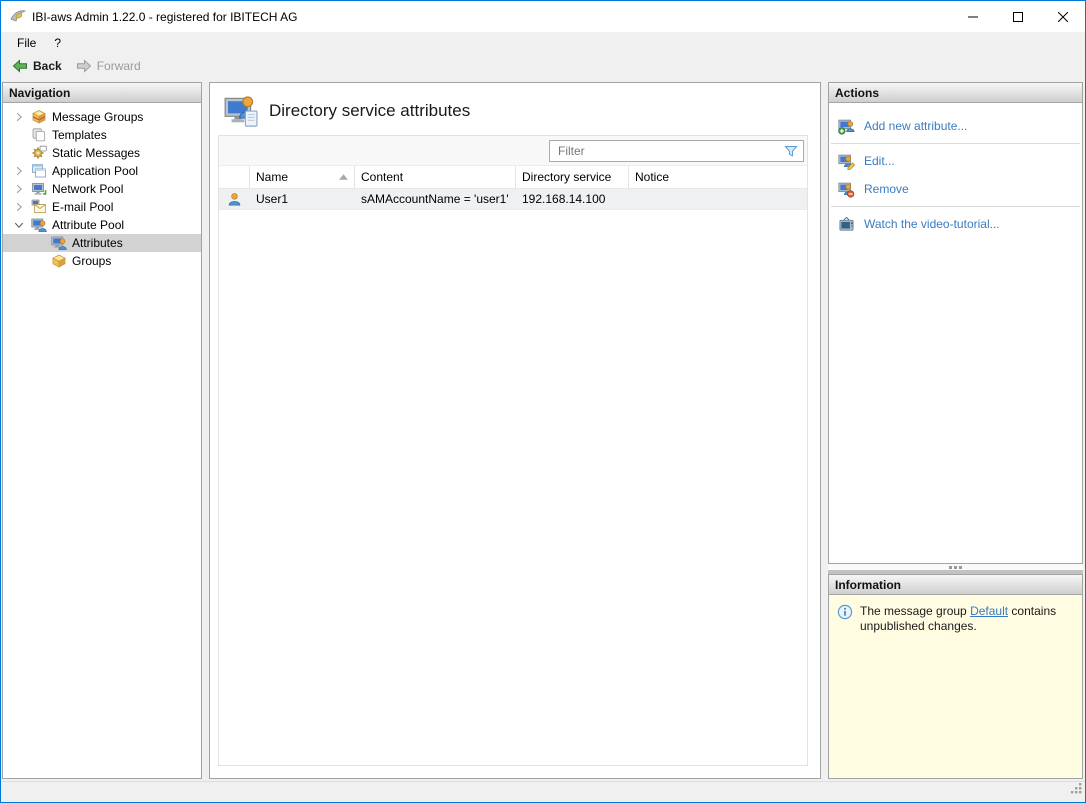 This screenshot has width=1086, height=803. I want to click on tree-item-message-groups: Message Groups, so click(102, 117).